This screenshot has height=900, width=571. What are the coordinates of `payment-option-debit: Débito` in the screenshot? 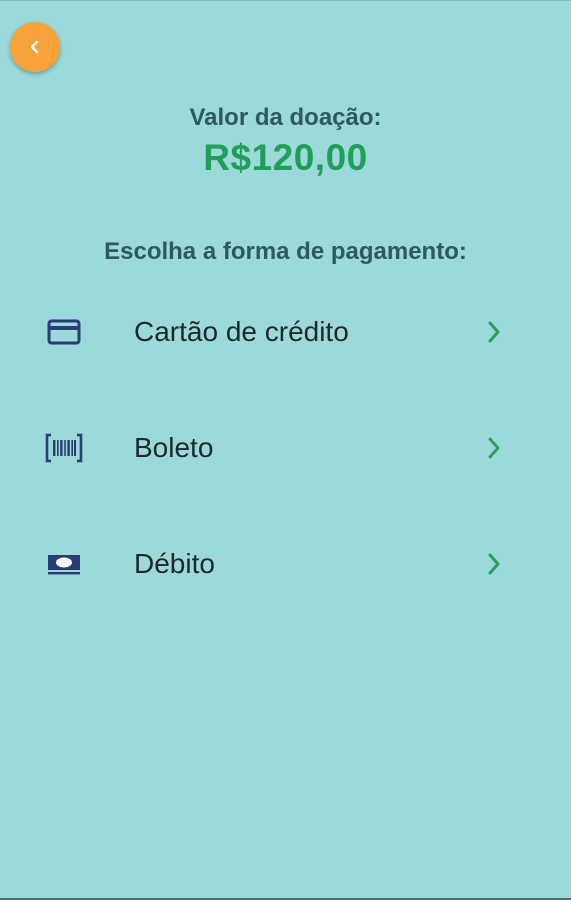 It's located at (280, 564).